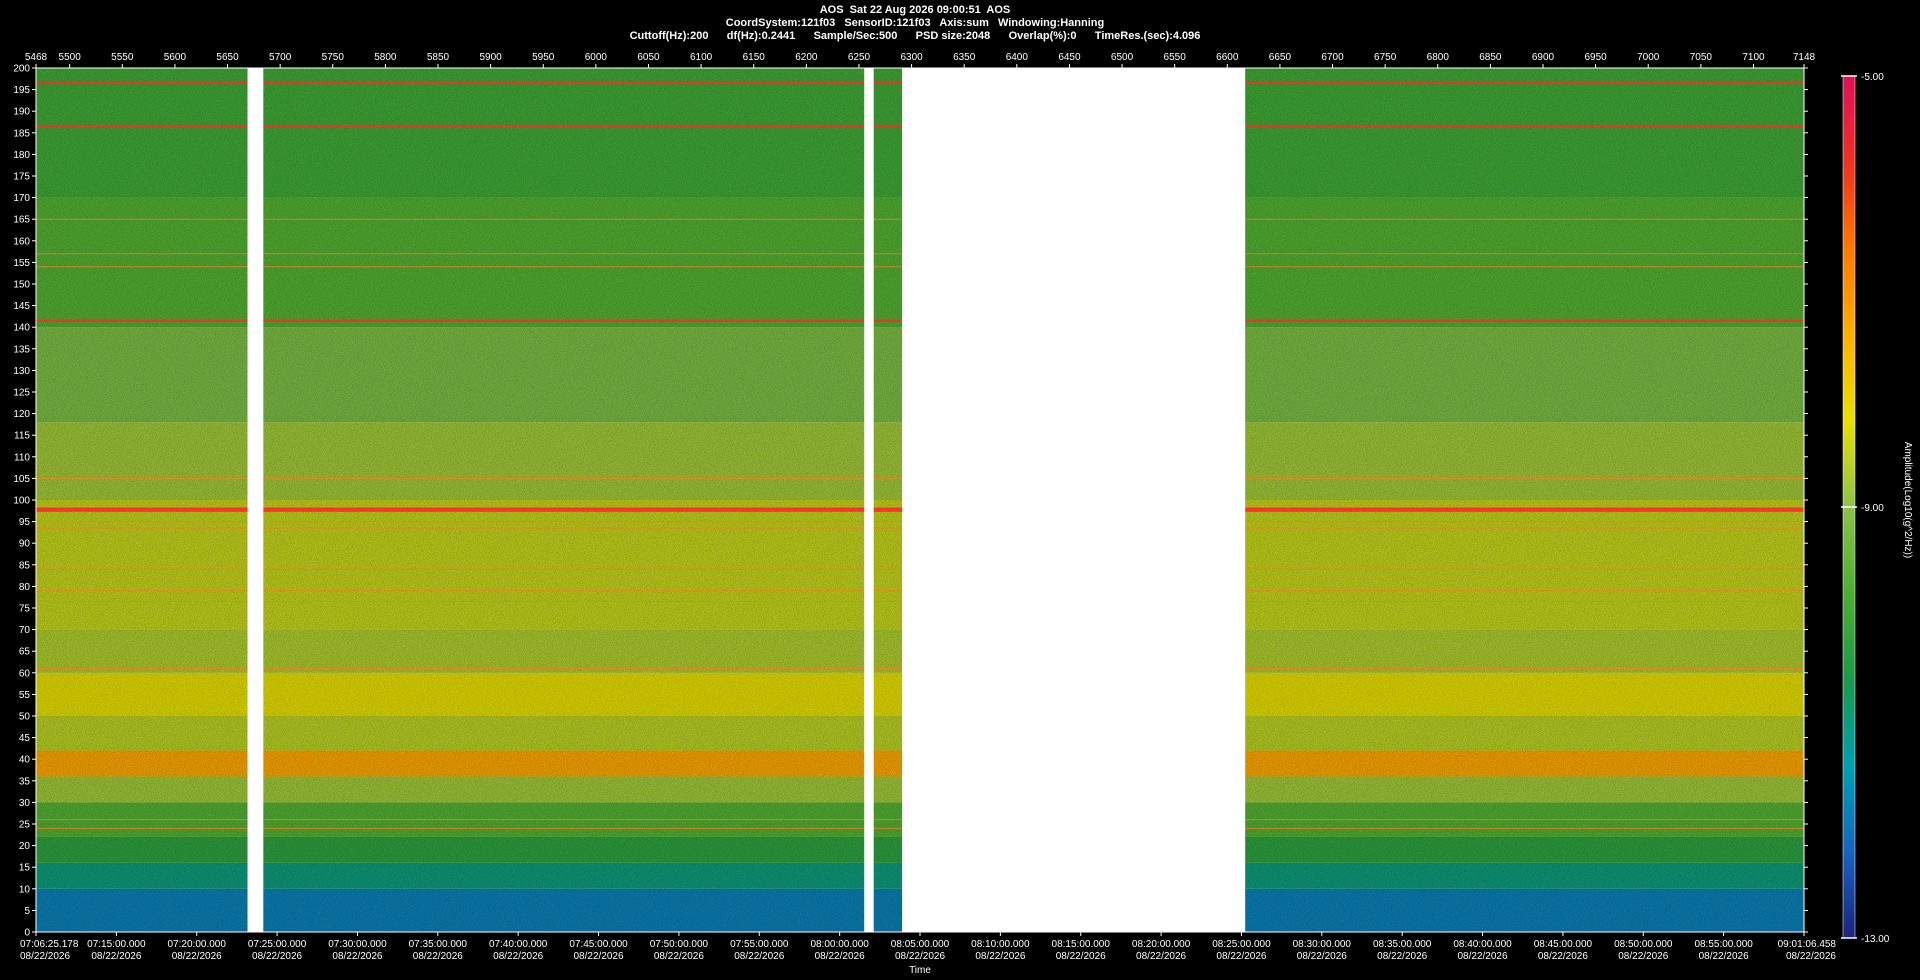 Image resolution: width=1920 pixels, height=980 pixels. What do you see at coordinates (277, 944) in the screenshot?
I see `time-tick-label: 07:25:00.000` at bounding box center [277, 944].